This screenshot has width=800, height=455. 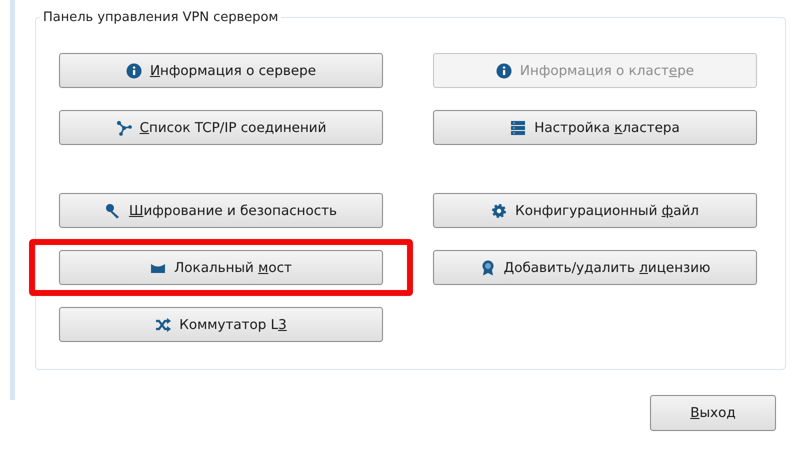 I want to click on group-title: Панель управления VPN сервером, so click(x=161, y=17).